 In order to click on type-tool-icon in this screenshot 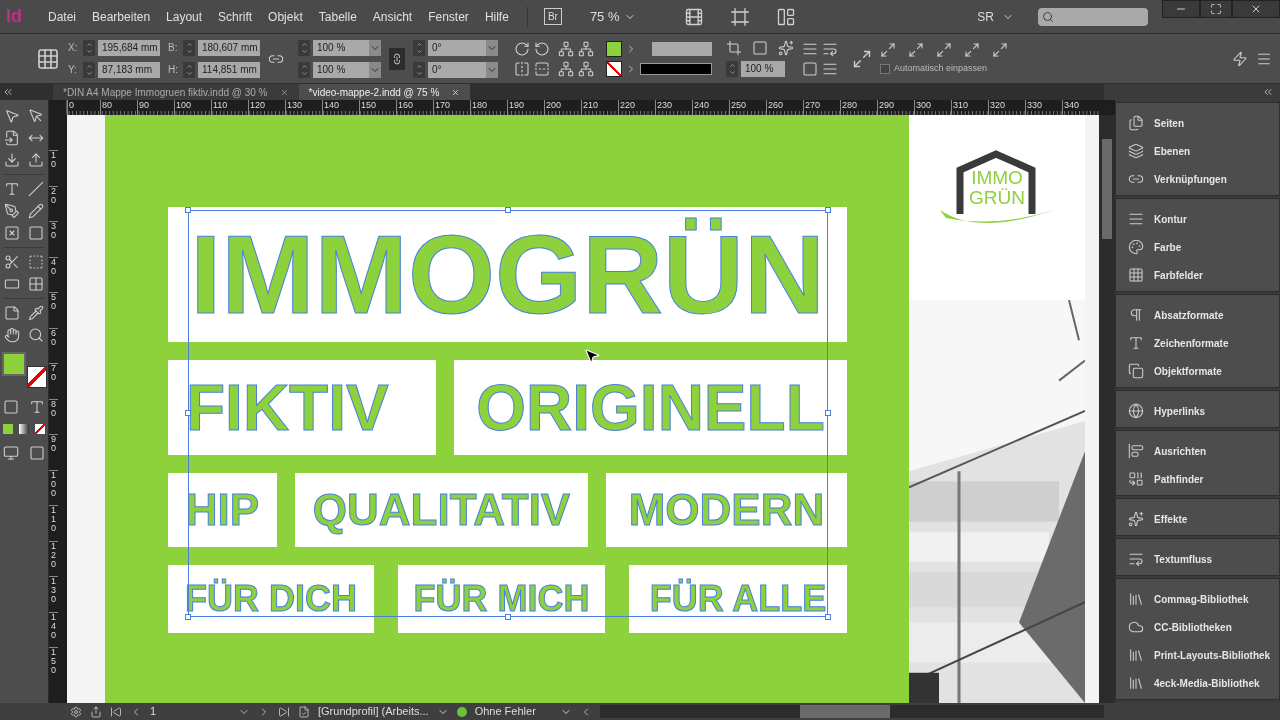, I will do `click(12, 189)`.